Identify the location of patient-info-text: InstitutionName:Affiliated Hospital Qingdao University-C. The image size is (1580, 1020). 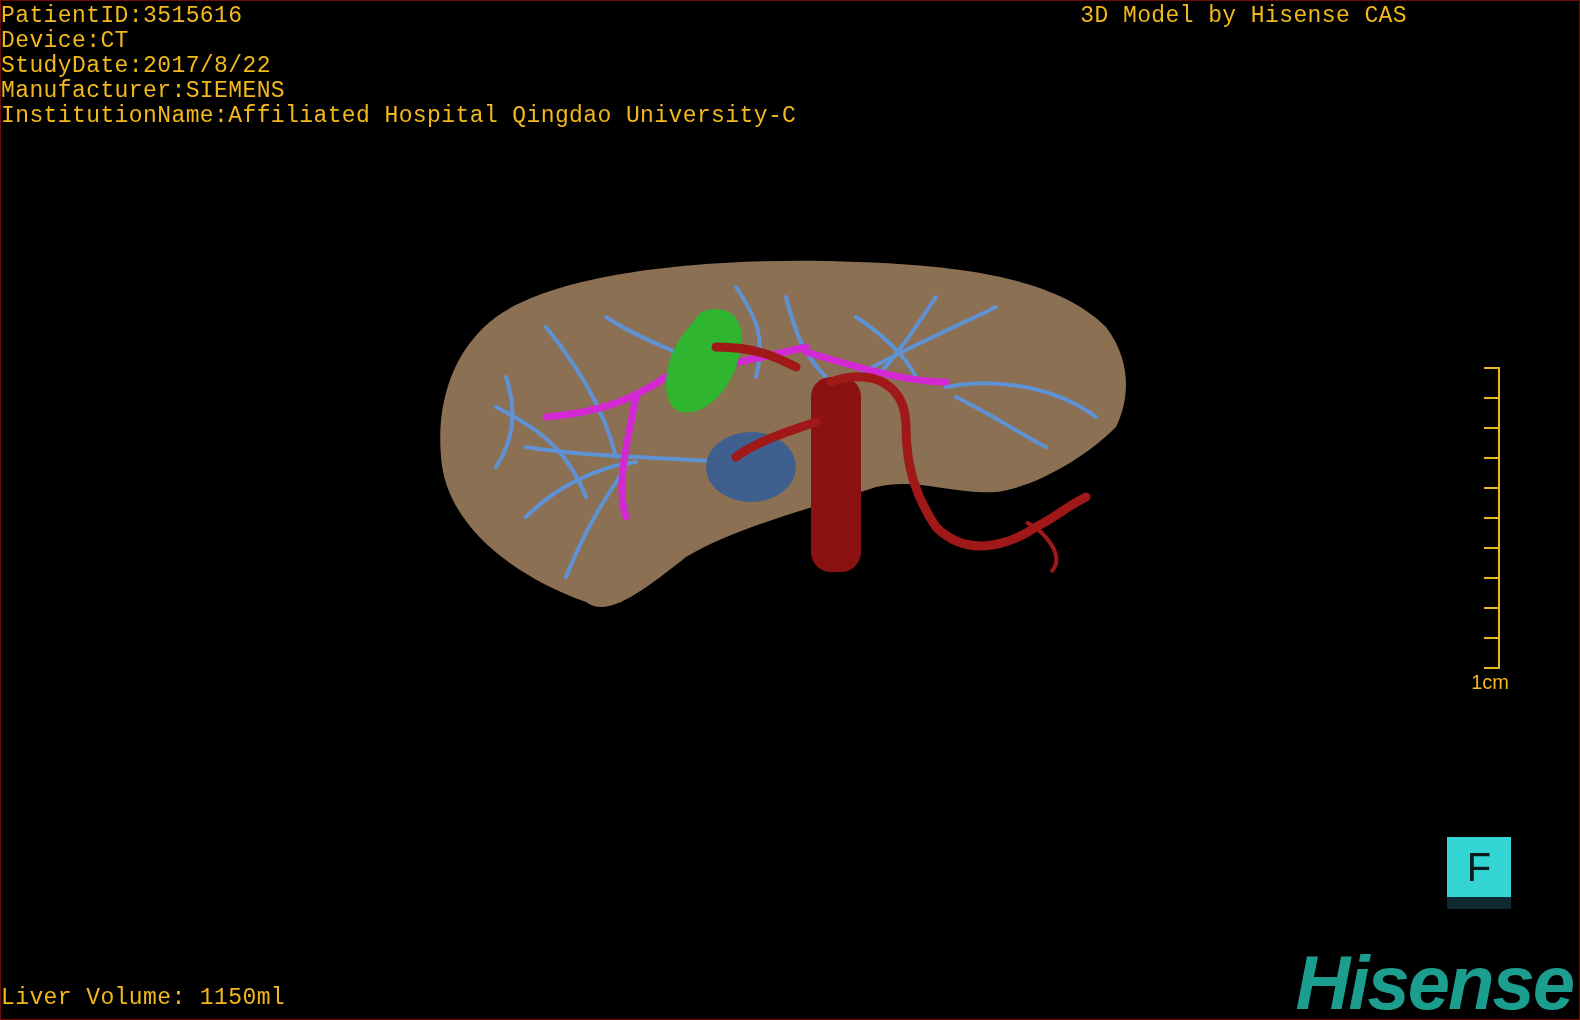
(399, 116).